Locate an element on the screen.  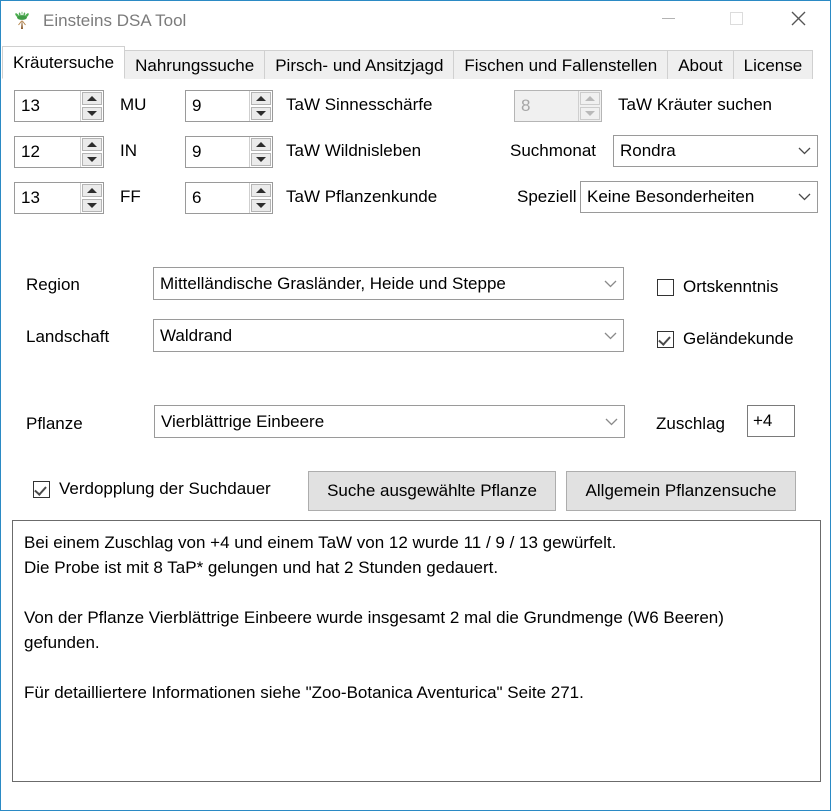
taw-sinnesschaerfe-arrows is located at coordinates (260, 106).